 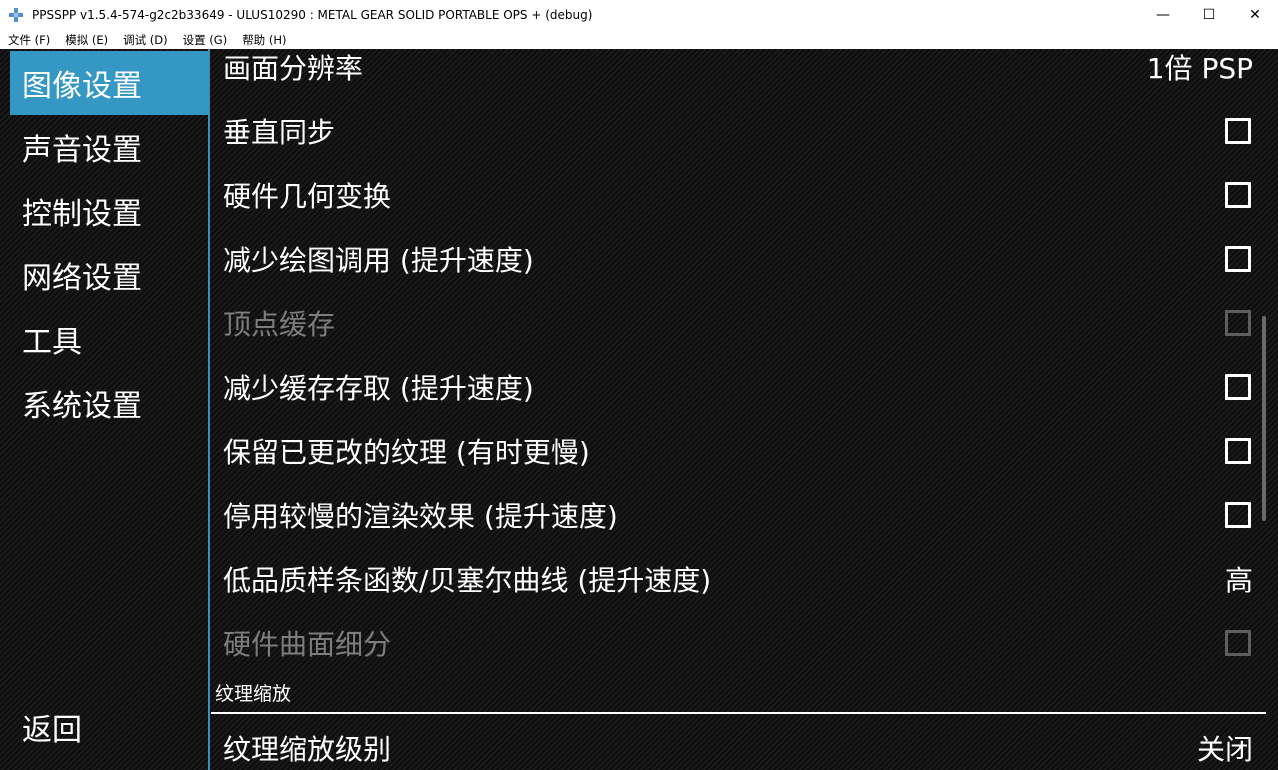 I want to click on setting-row-vertex-cache: 顶点缓存, so click(x=736, y=323).